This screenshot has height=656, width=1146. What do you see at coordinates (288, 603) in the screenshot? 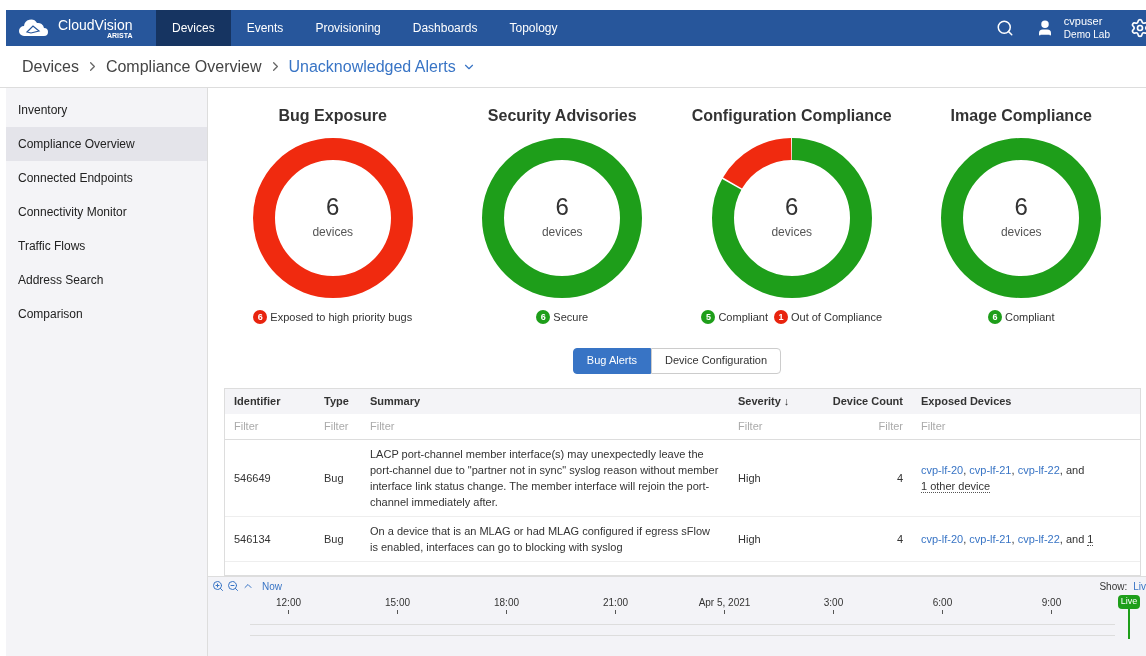
I see `time-tick-label: 12:00` at bounding box center [288, 603].